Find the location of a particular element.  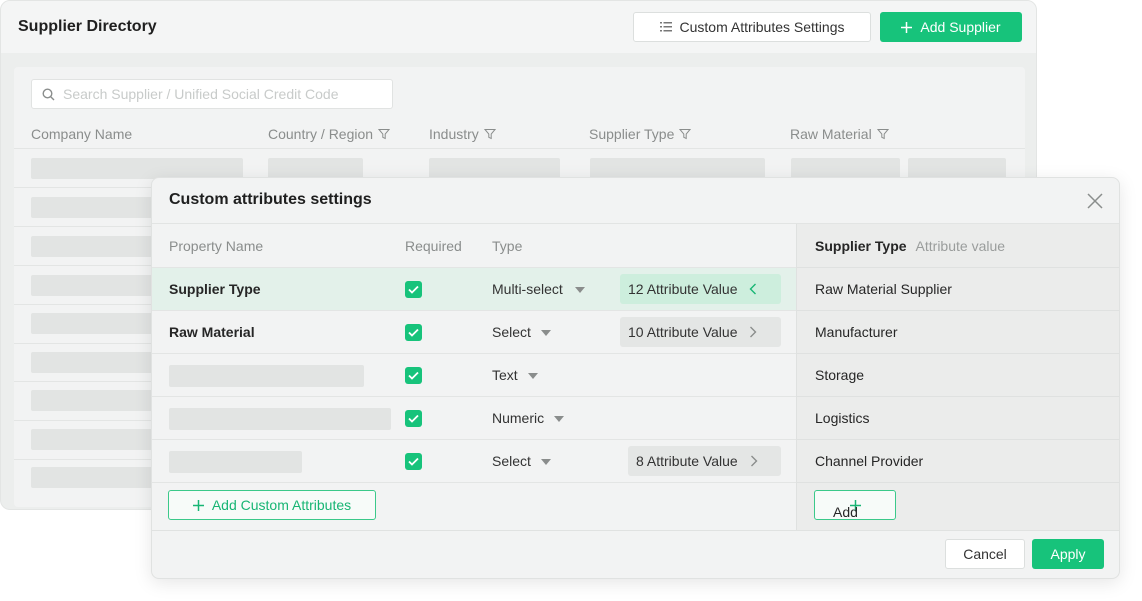

add-row-area: Add Custom Attributes is located at coordinates (474, 506).